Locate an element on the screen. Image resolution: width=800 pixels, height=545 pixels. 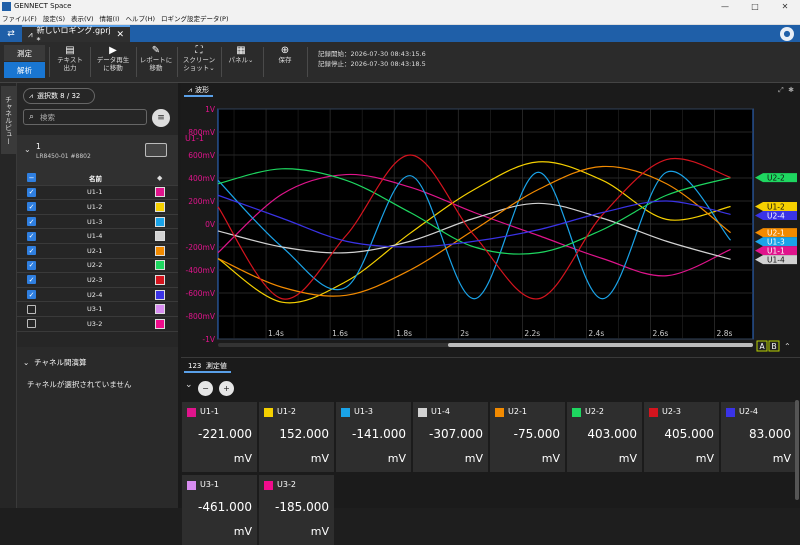
measure-card: U1-4 -307.000 mV is located at coordinates (450, 437).